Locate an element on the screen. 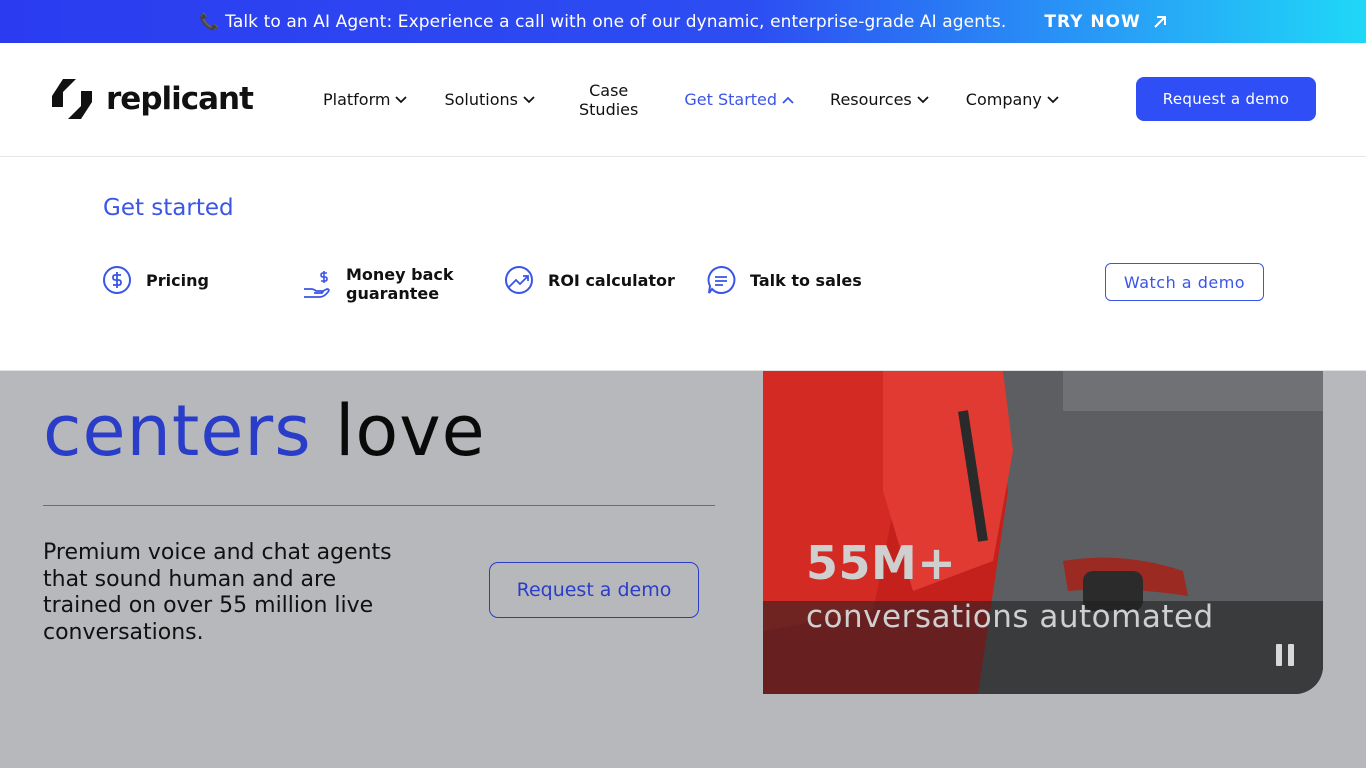 The image size is (1366, 768). dropdown-item-money-back-label: Money back guarantee is located at coordinates (400, 284).